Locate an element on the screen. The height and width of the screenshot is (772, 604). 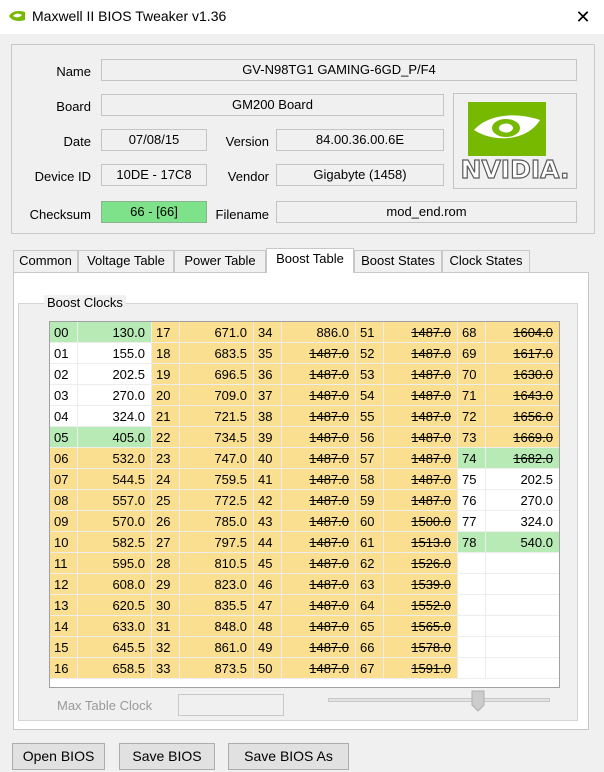
boost-entry-value: 873.5 is located at coordinates (217, 668).